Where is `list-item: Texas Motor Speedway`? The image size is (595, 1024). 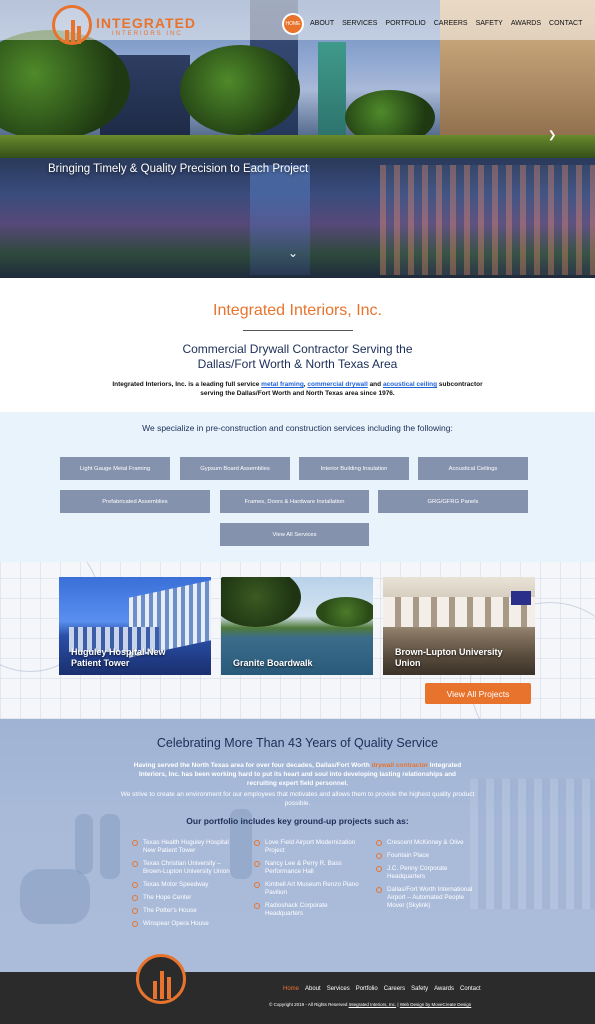 list-item: Texas Motor Speedway is located at coordinates (187, 885).